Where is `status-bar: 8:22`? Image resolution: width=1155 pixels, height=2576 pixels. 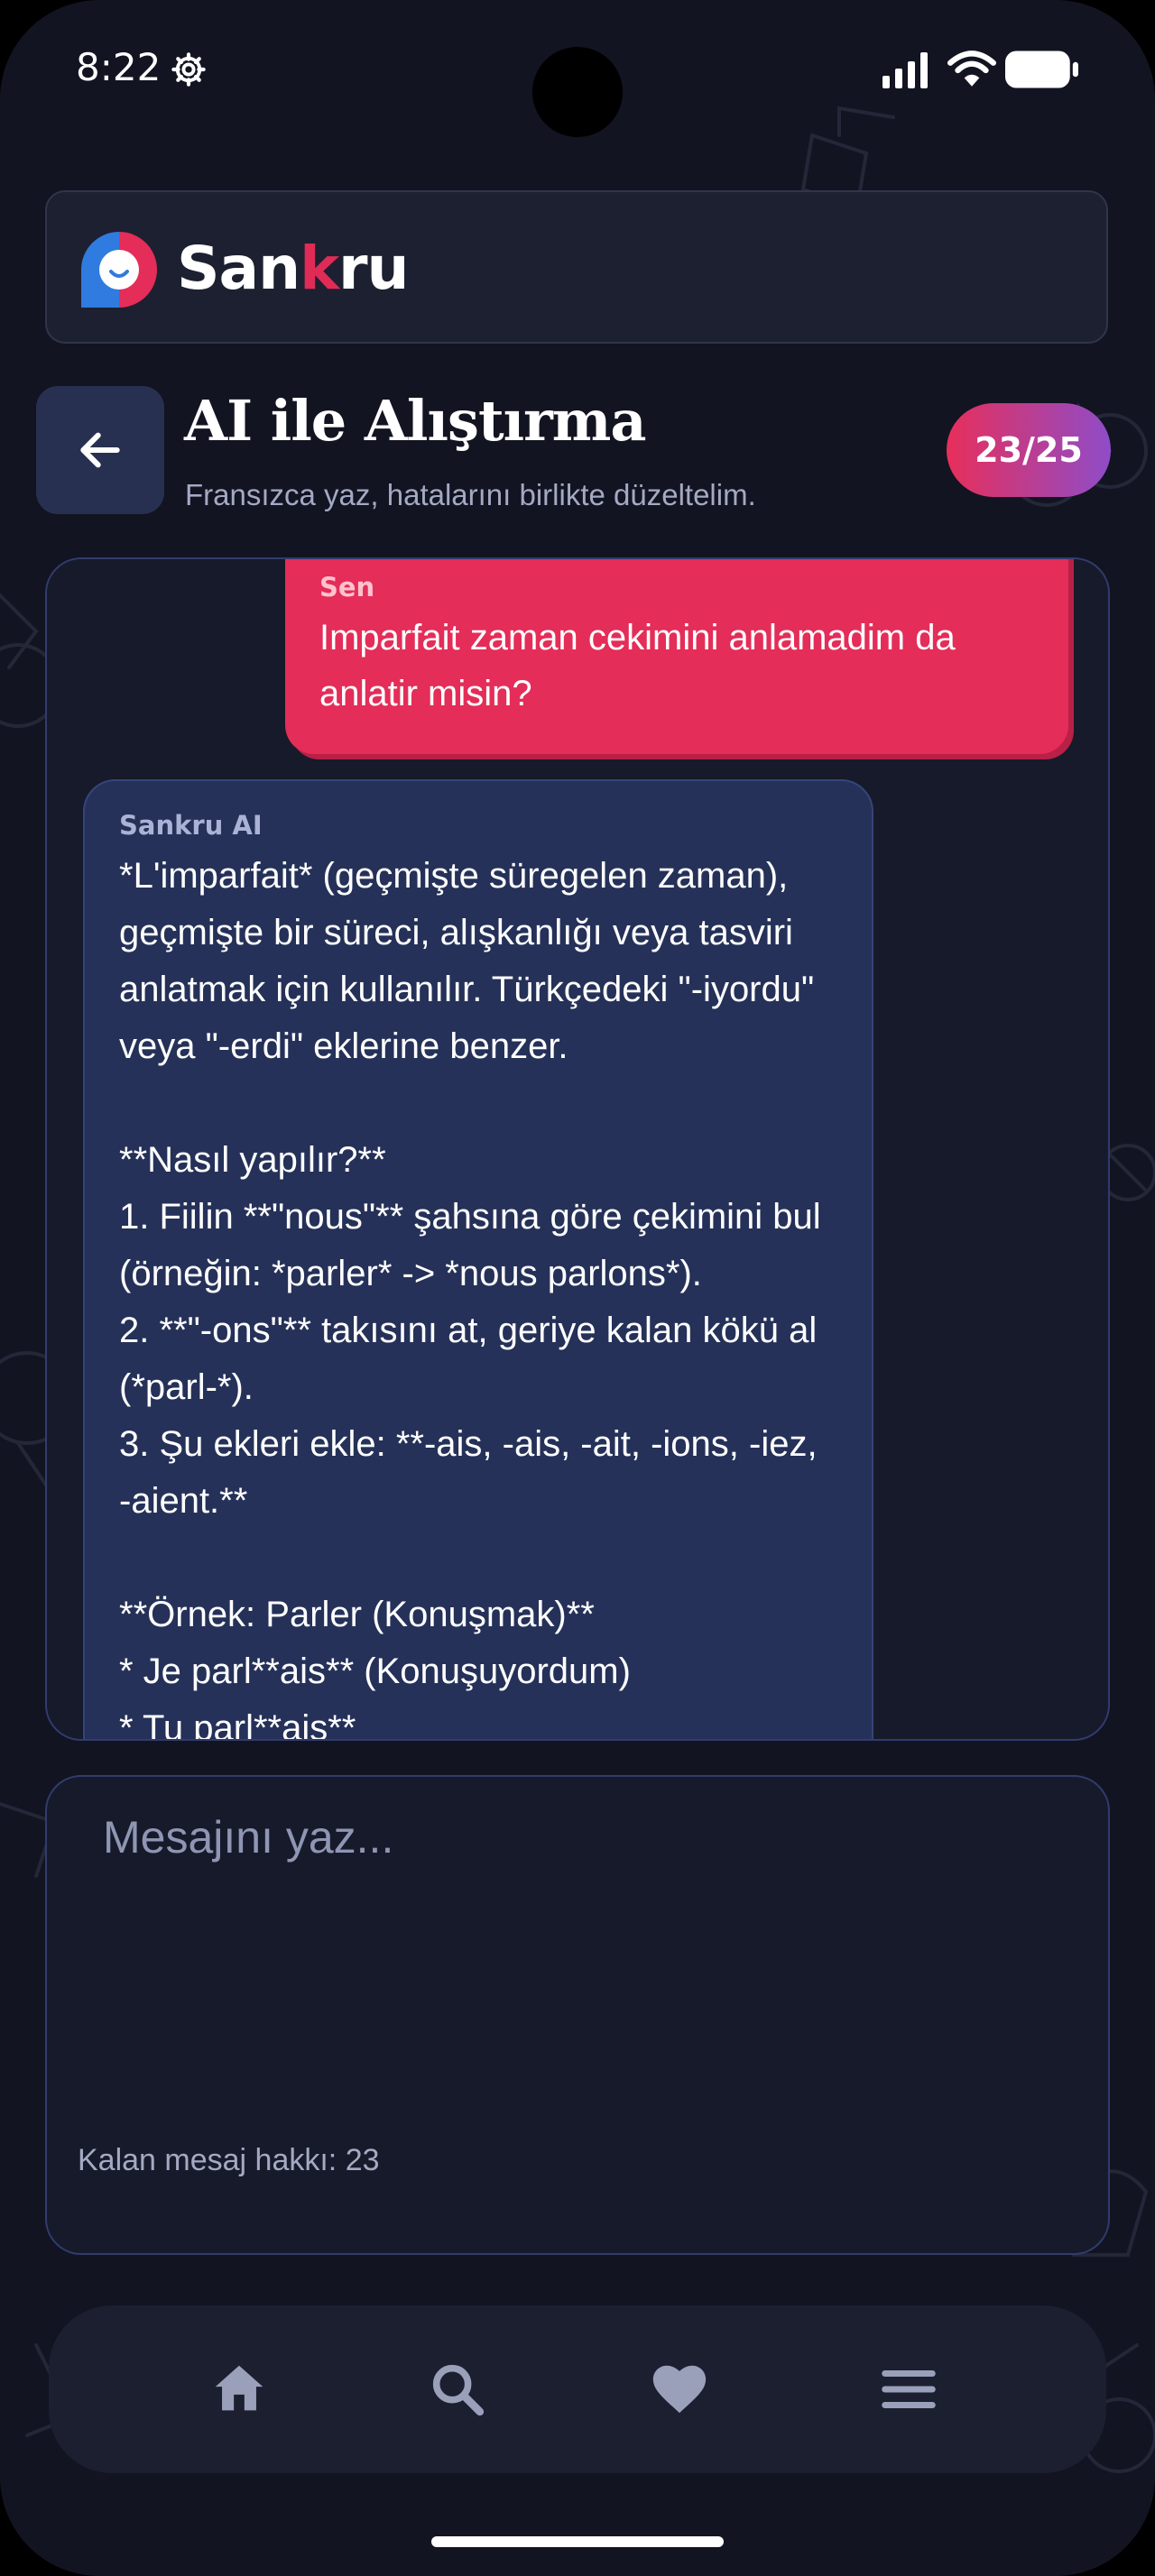
status-bar: 8:22 is located at coordinates (577, 68).